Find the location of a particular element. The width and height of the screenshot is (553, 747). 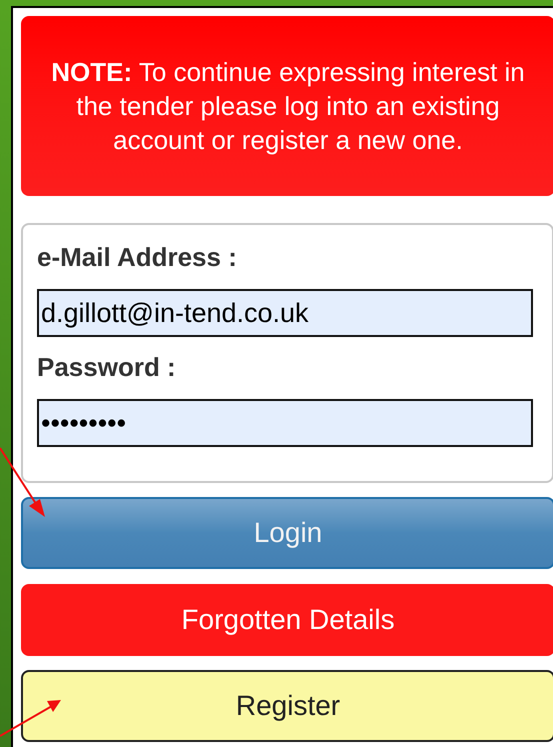

input-field: ••••••••• is located at coordinates (285, 423).